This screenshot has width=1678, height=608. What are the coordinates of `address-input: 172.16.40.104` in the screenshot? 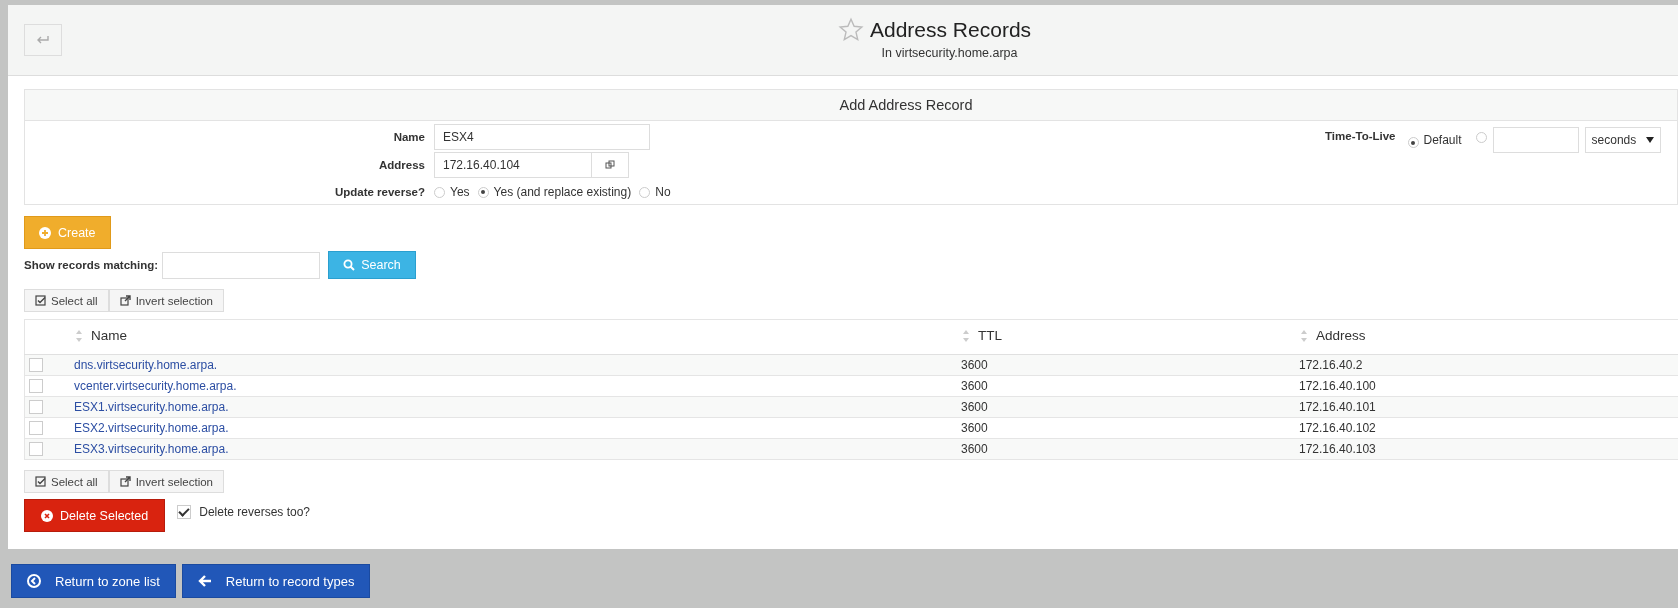 It's located at (513, 165).